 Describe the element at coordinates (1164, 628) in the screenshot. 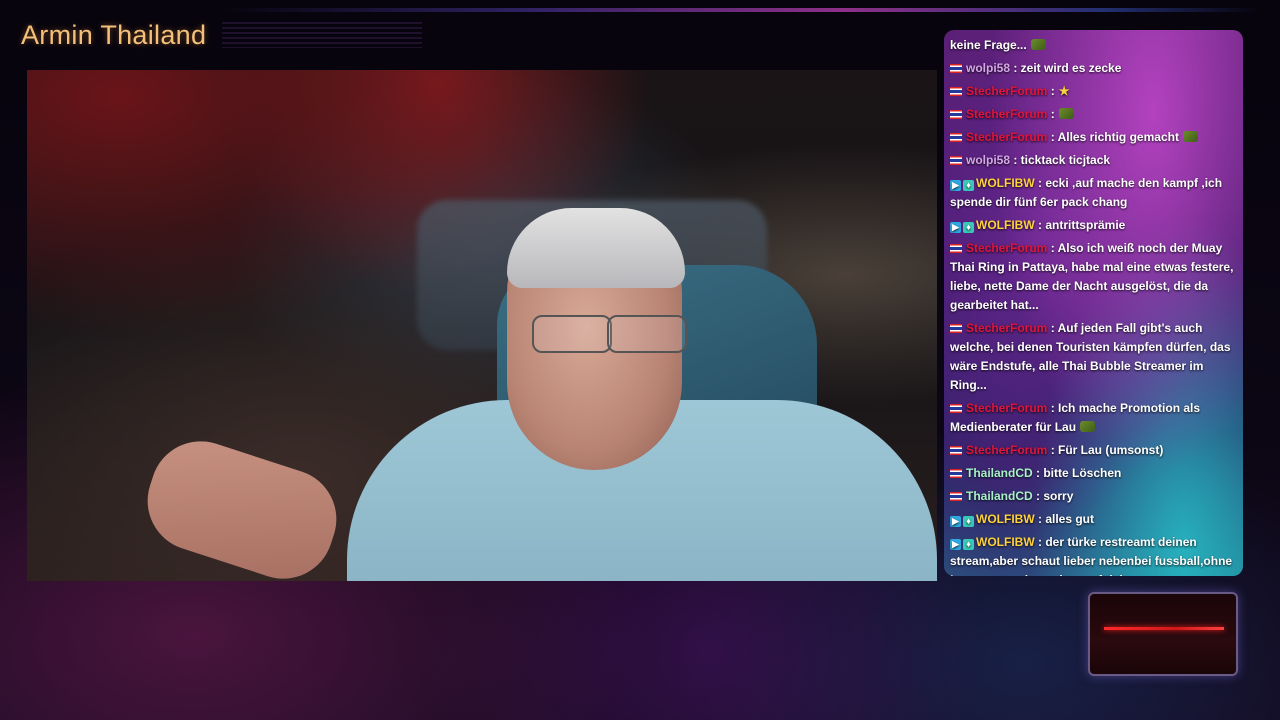

I see `mini-preview-signal` at that location.